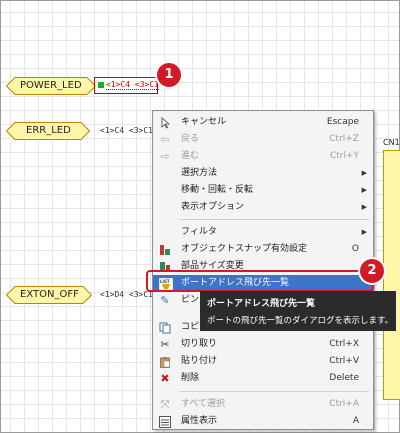 The image size is (400, 433). I want to click on menu-item-label: キャンセル, so click(204, 122).